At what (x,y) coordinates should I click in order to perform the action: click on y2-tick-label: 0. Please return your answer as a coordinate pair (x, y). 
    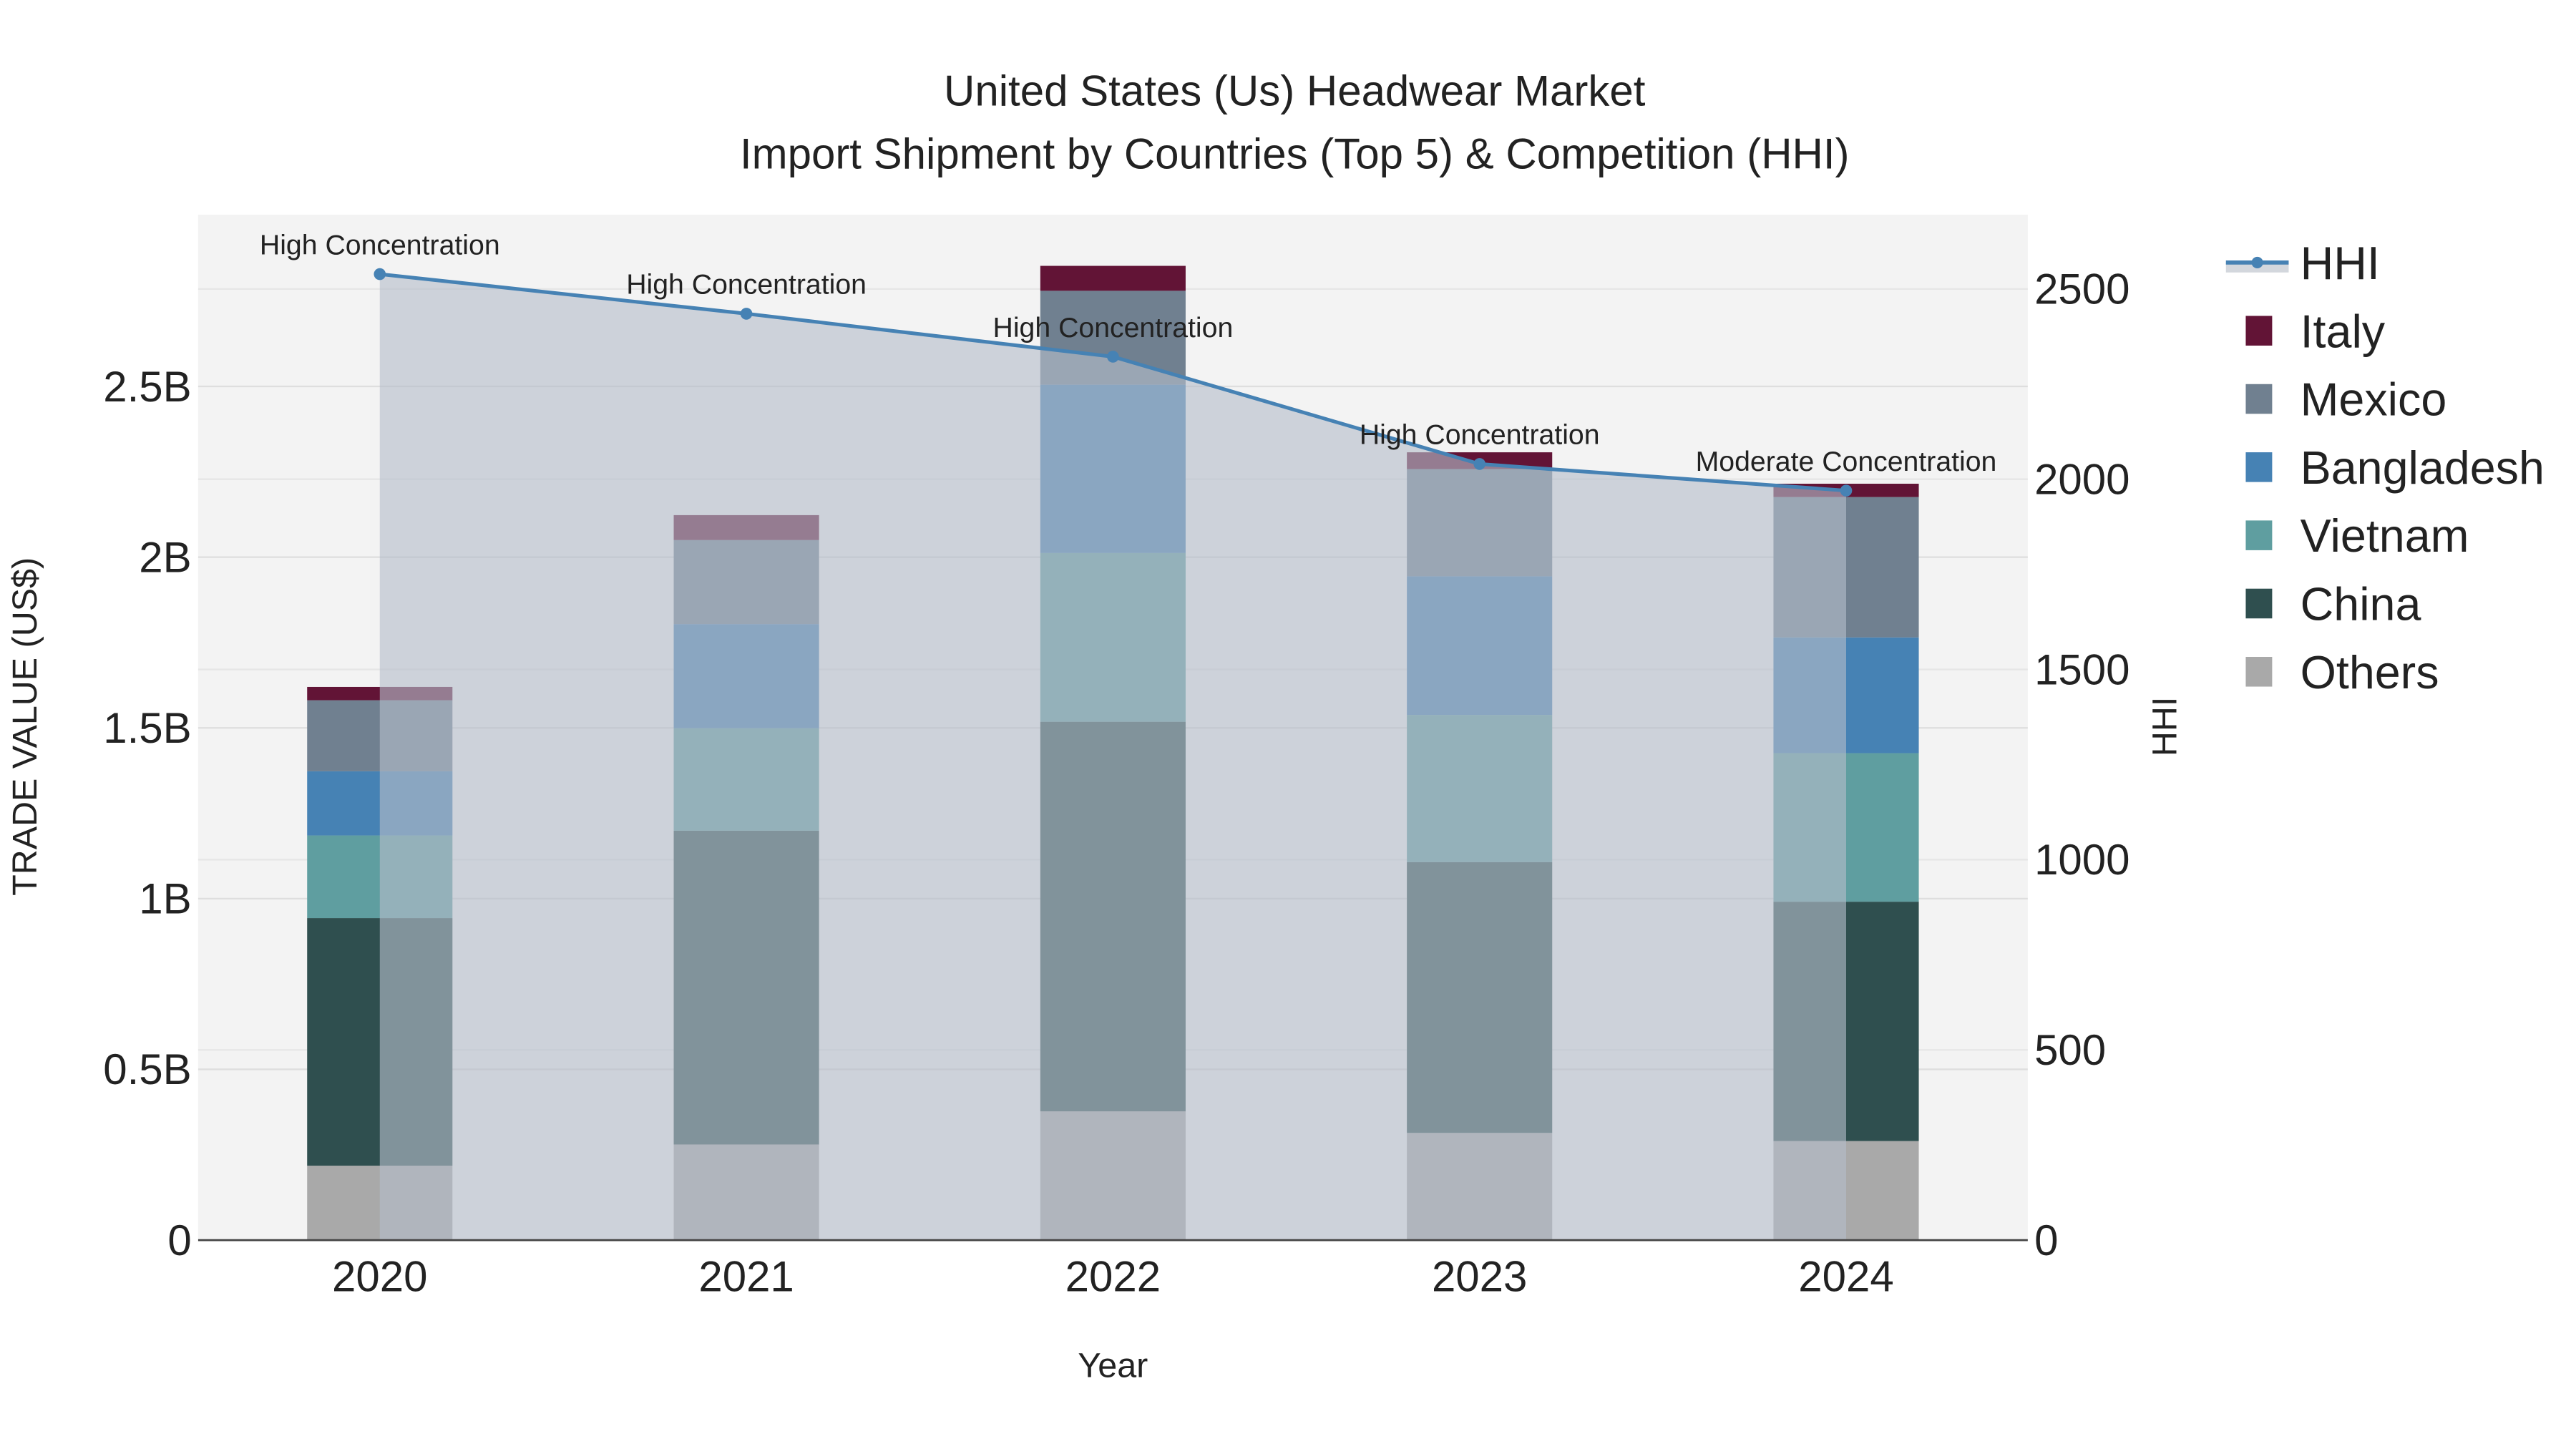
    Looking at the image, I should click on (2046, 1240).